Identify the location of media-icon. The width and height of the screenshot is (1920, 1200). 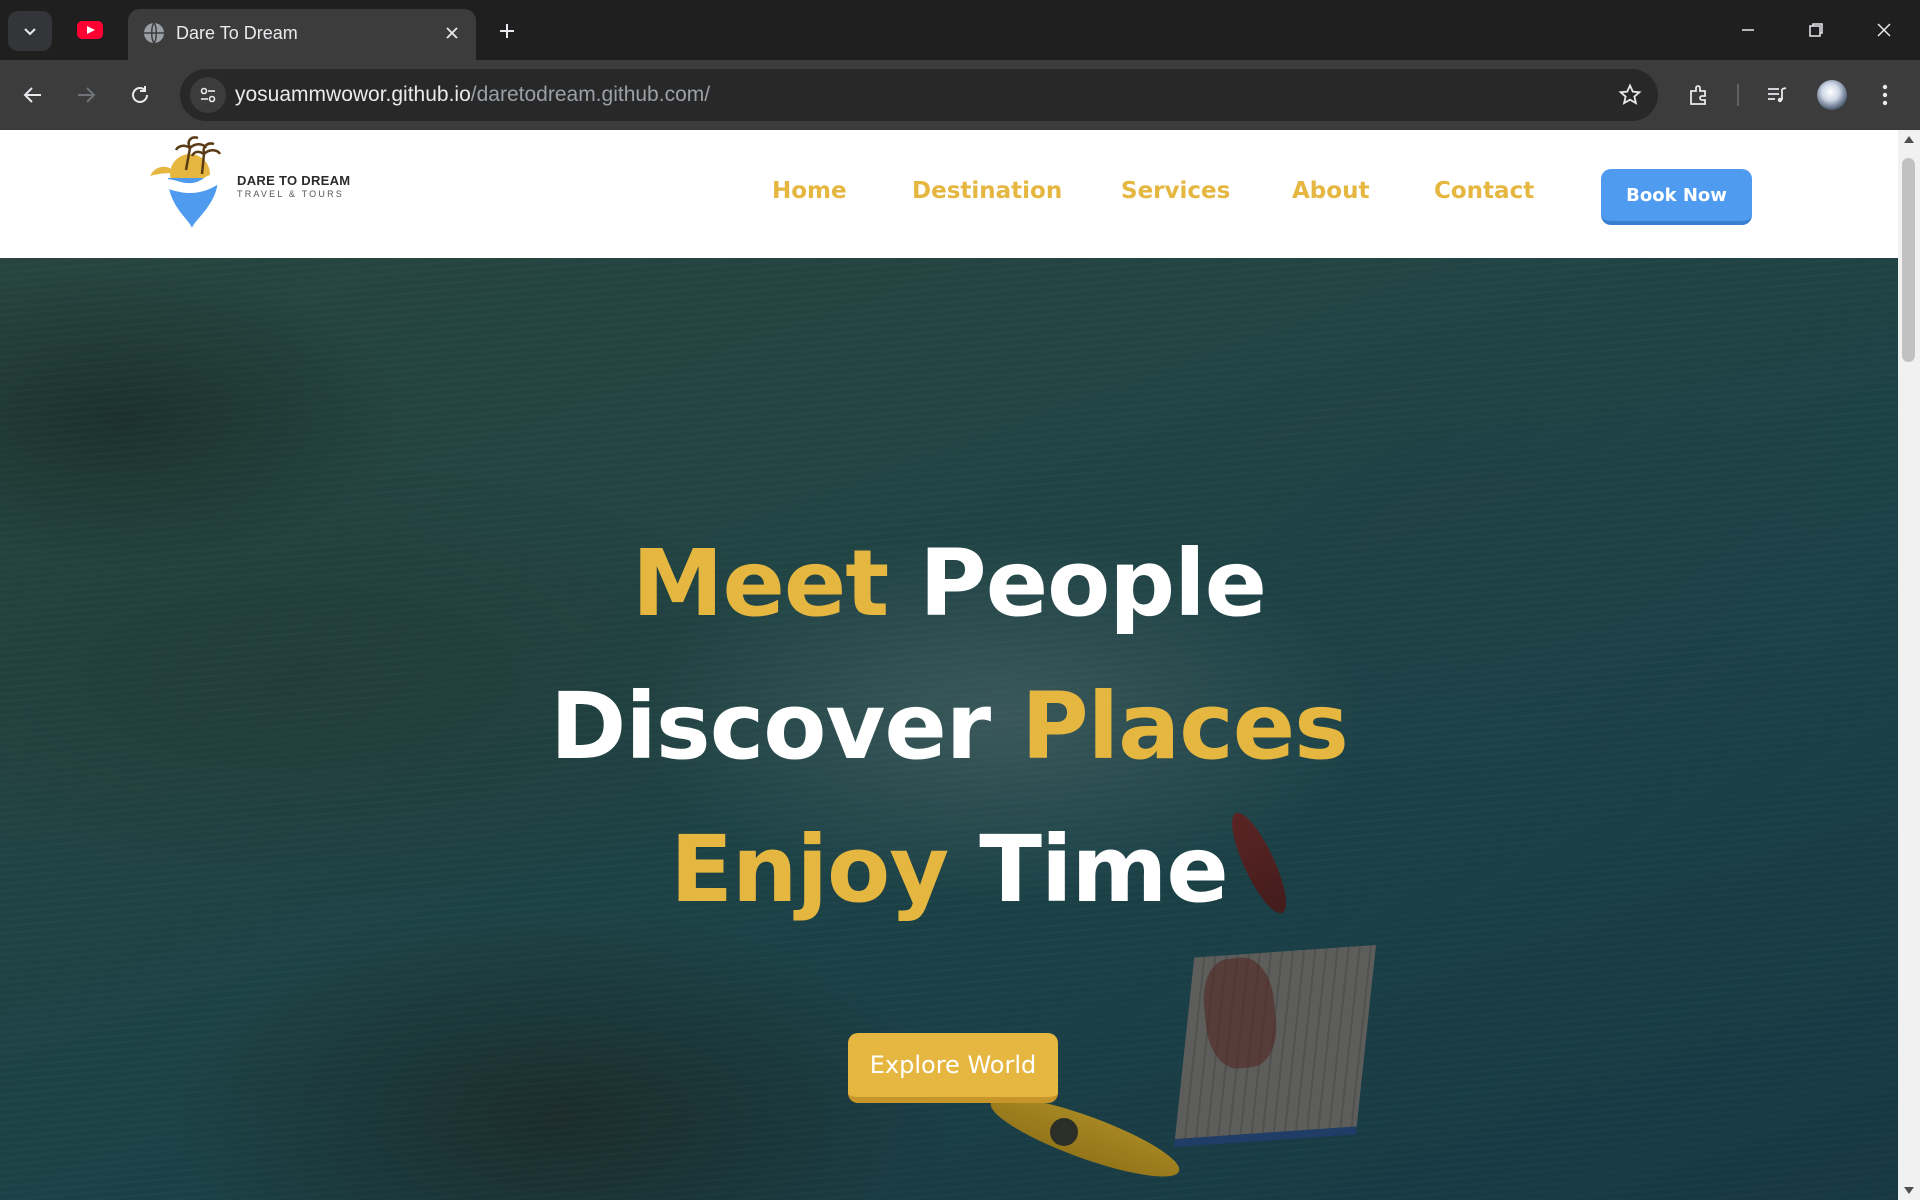
(1777, 95).